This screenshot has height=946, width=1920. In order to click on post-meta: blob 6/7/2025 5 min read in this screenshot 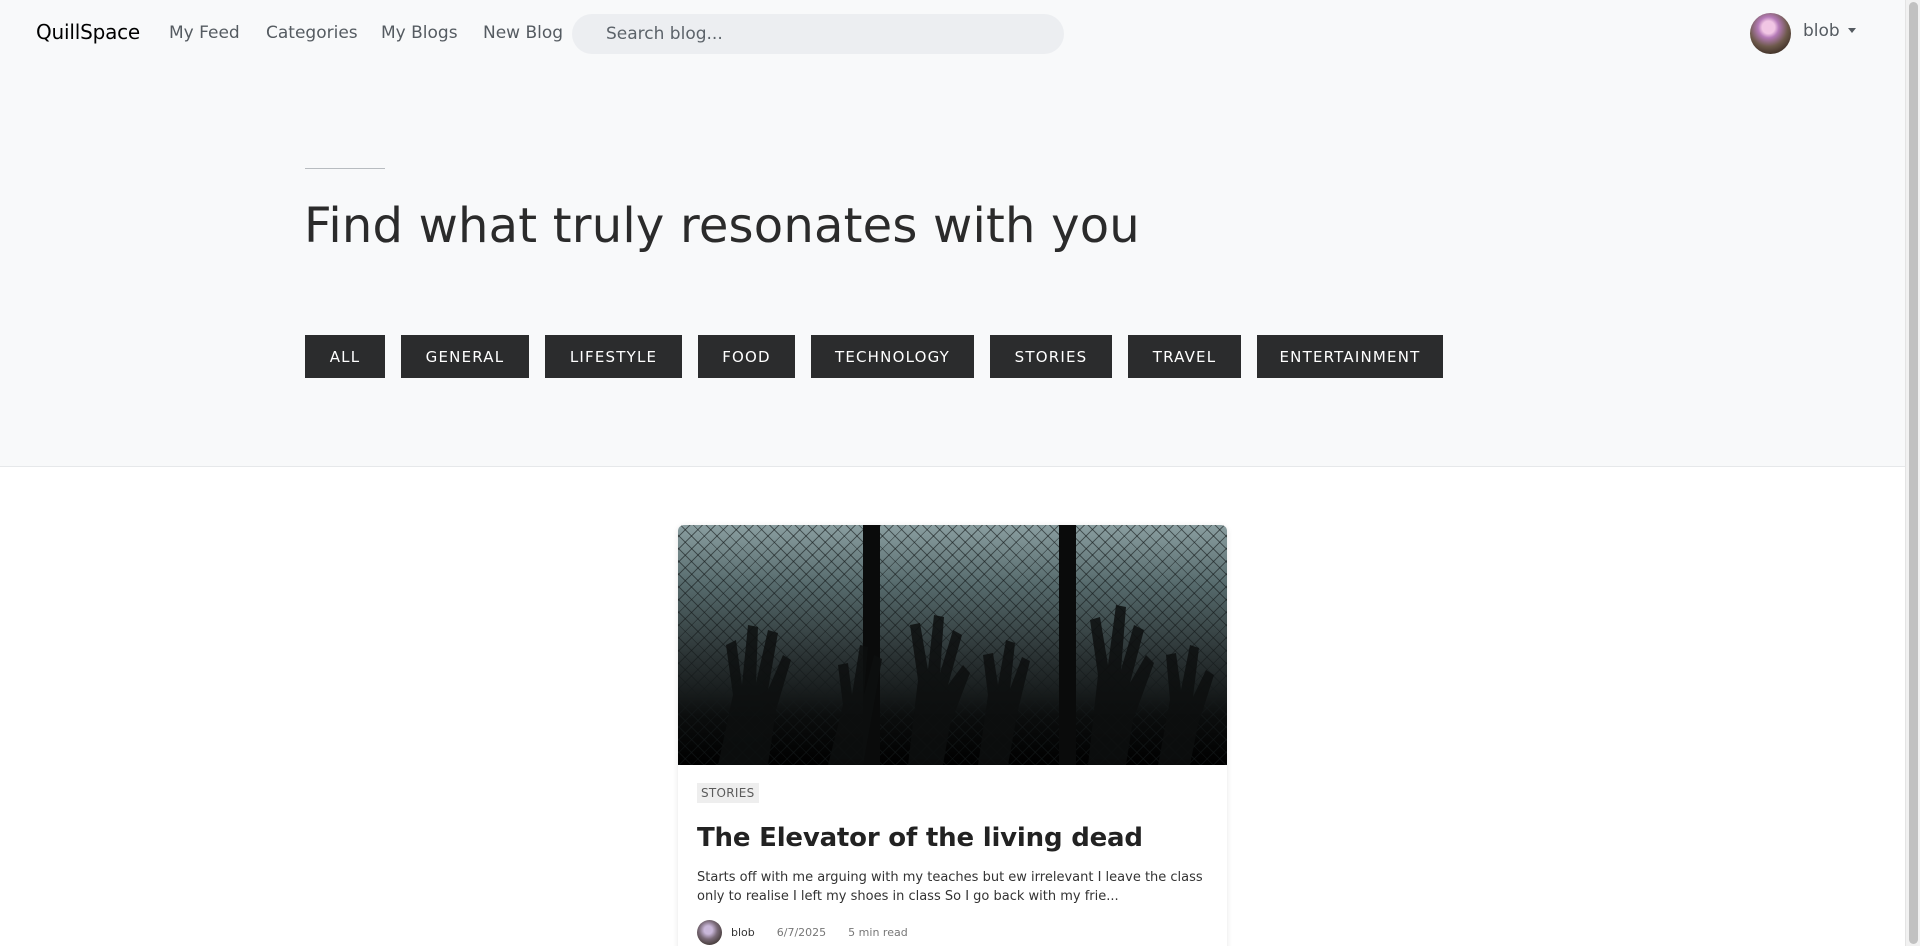, I will do `click(952, 932)`.